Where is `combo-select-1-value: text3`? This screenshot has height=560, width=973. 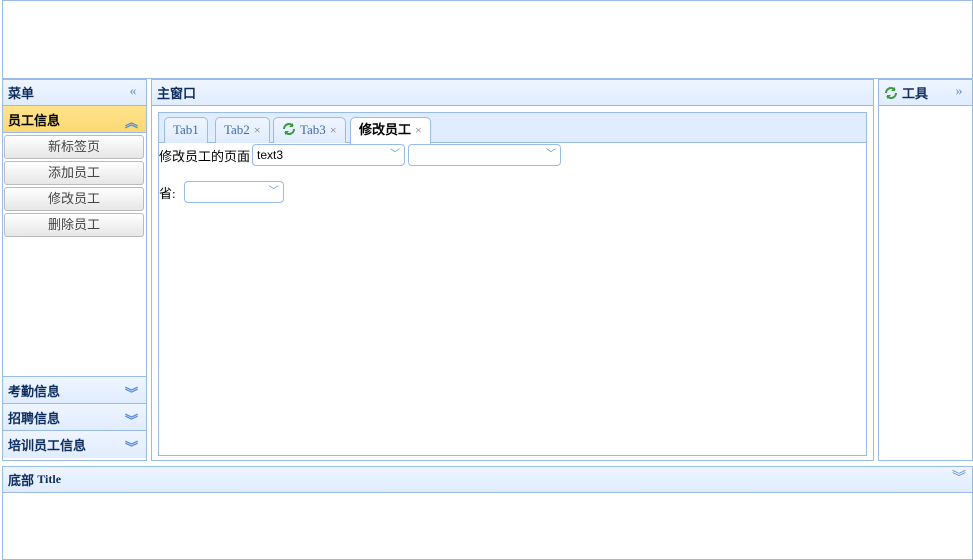 combo-select-1-value: text3 is located at coordinates (270, 155).